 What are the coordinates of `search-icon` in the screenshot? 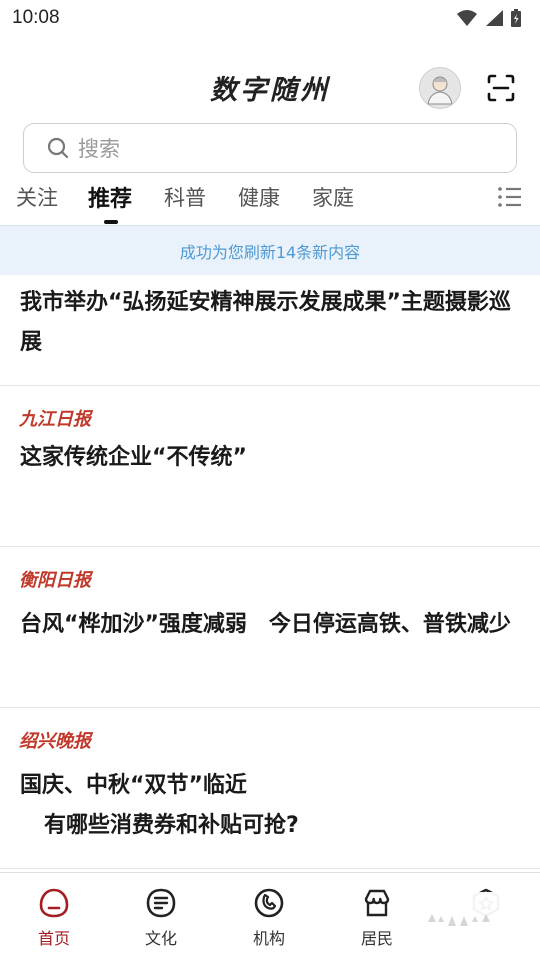 It's located at (58, 148).